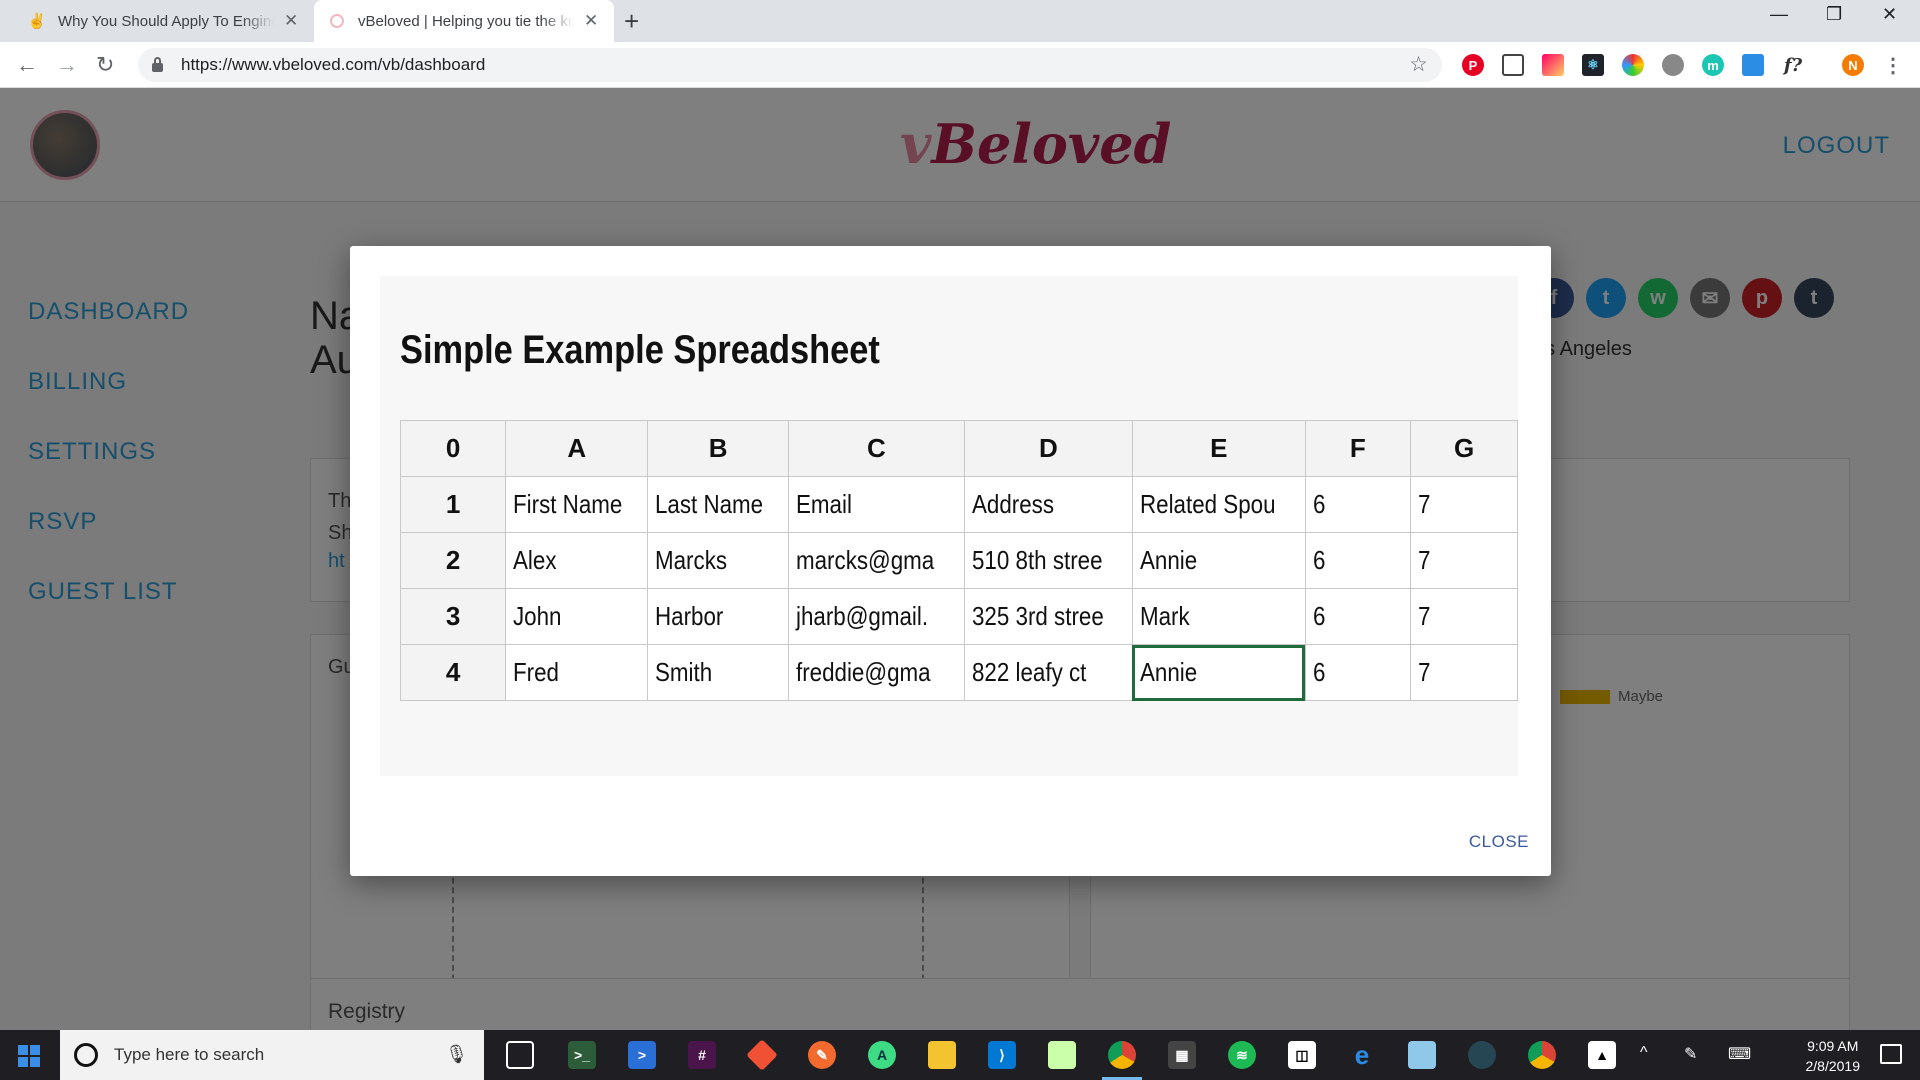 The height and width of the screenshot is (1080, 1920). I want to click on taskbar-clock: 9:09 AM 2/8/2019, so click(1833, 1056).